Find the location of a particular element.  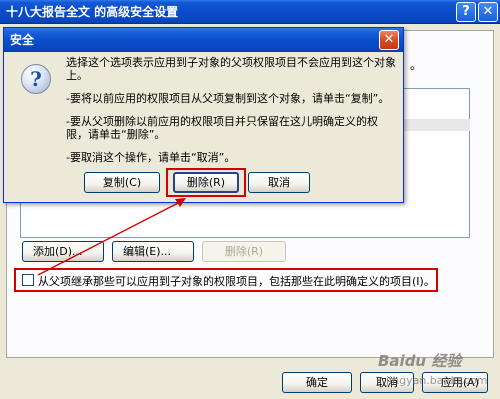

question-icon: ? is located at coordinates (36, 79).